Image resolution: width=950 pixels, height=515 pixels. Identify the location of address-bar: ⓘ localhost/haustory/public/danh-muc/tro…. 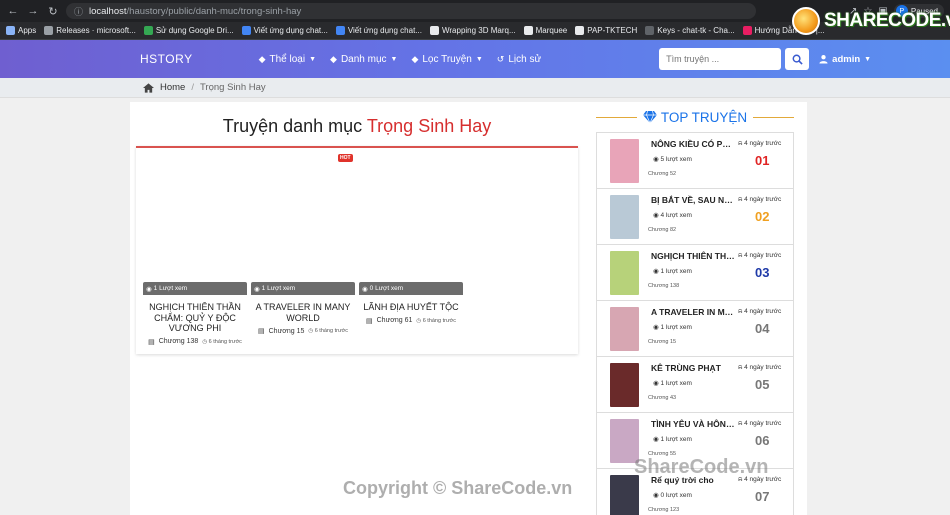
(411, 11).